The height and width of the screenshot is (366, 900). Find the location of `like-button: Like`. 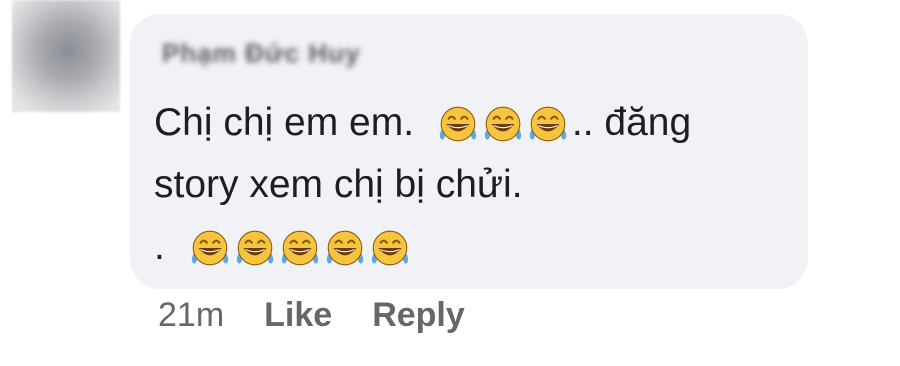

like-button: Like is located at coordinates (298, 315).